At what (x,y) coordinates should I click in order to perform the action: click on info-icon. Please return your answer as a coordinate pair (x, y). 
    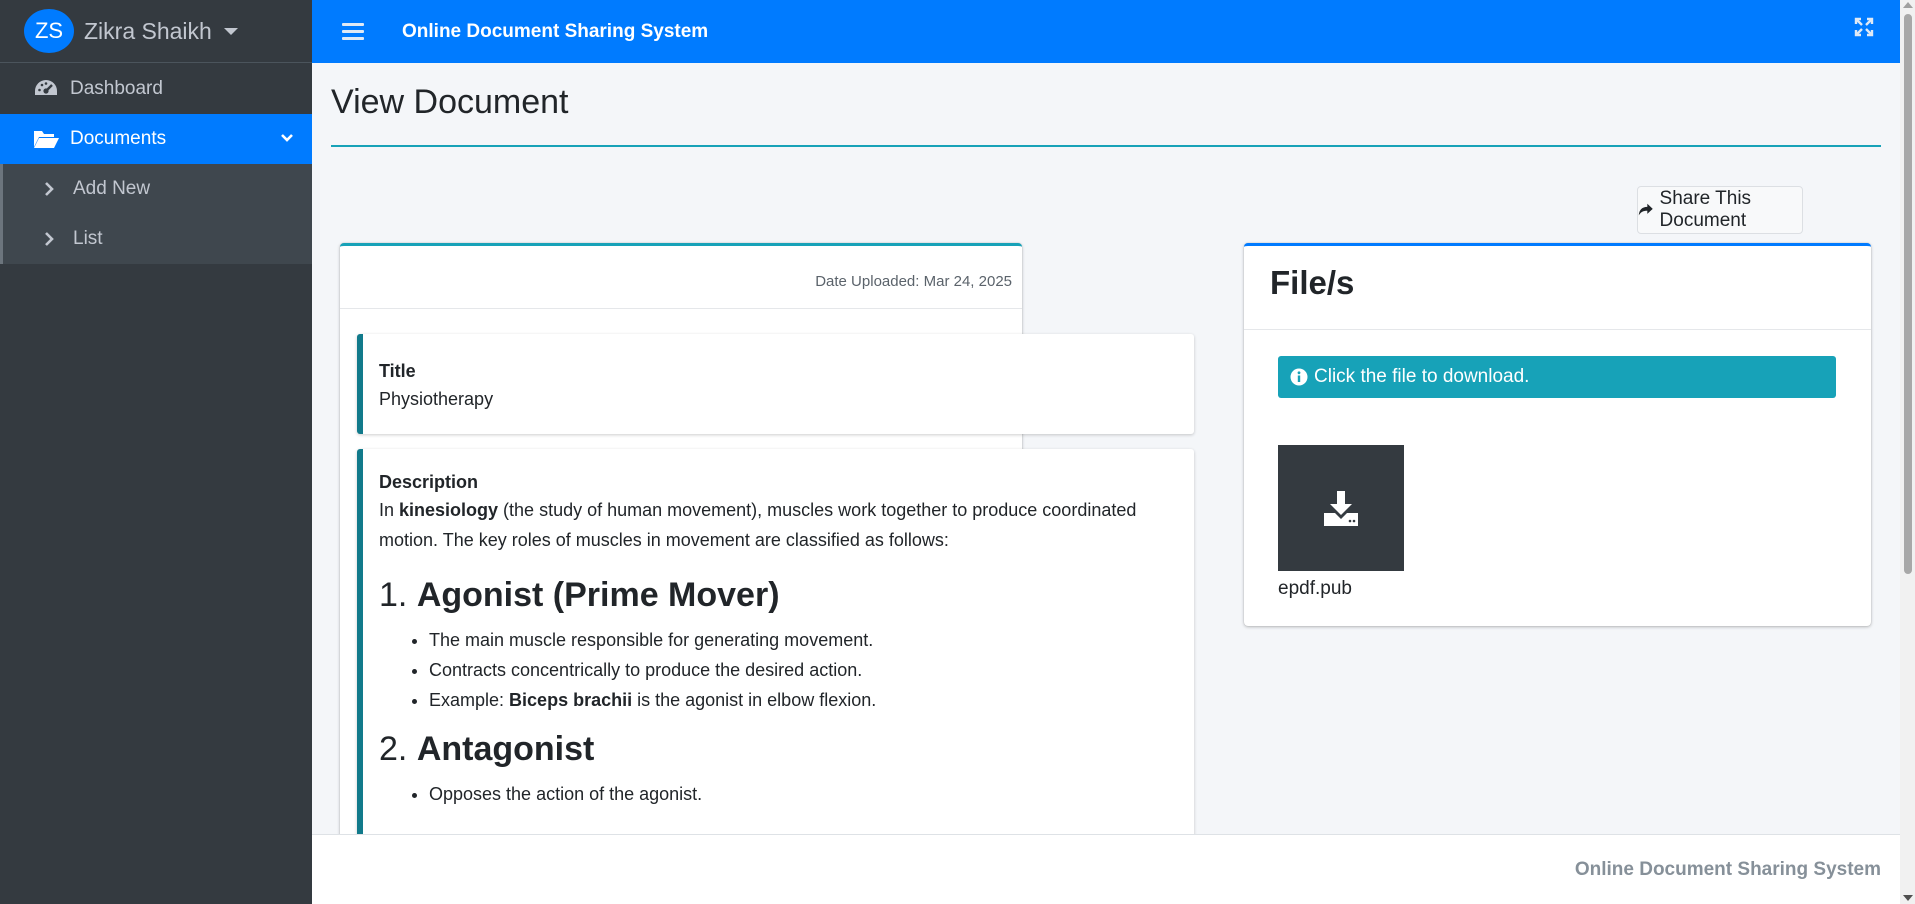
    Looking at the image, I should click on (1299, 377).